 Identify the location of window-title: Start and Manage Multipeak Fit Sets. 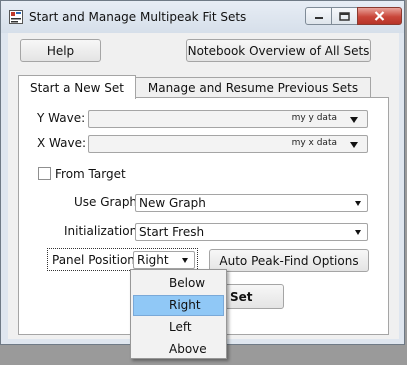
(138, 17).